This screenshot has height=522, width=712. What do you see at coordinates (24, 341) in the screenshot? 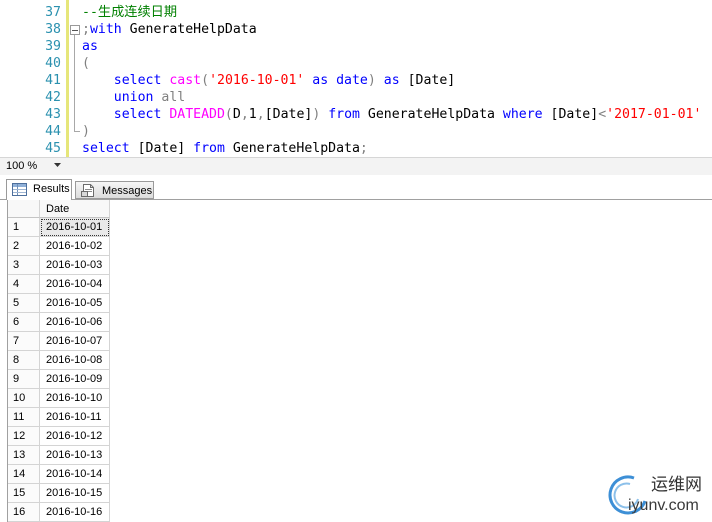
I see `row-number: 7` at bounding box center [24, 341].